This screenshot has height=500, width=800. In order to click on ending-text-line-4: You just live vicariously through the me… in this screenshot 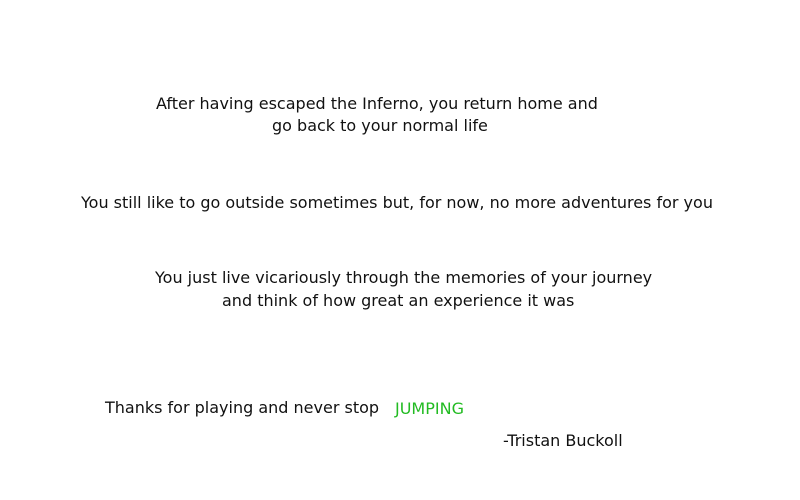, I will do `click(404, 277)`.